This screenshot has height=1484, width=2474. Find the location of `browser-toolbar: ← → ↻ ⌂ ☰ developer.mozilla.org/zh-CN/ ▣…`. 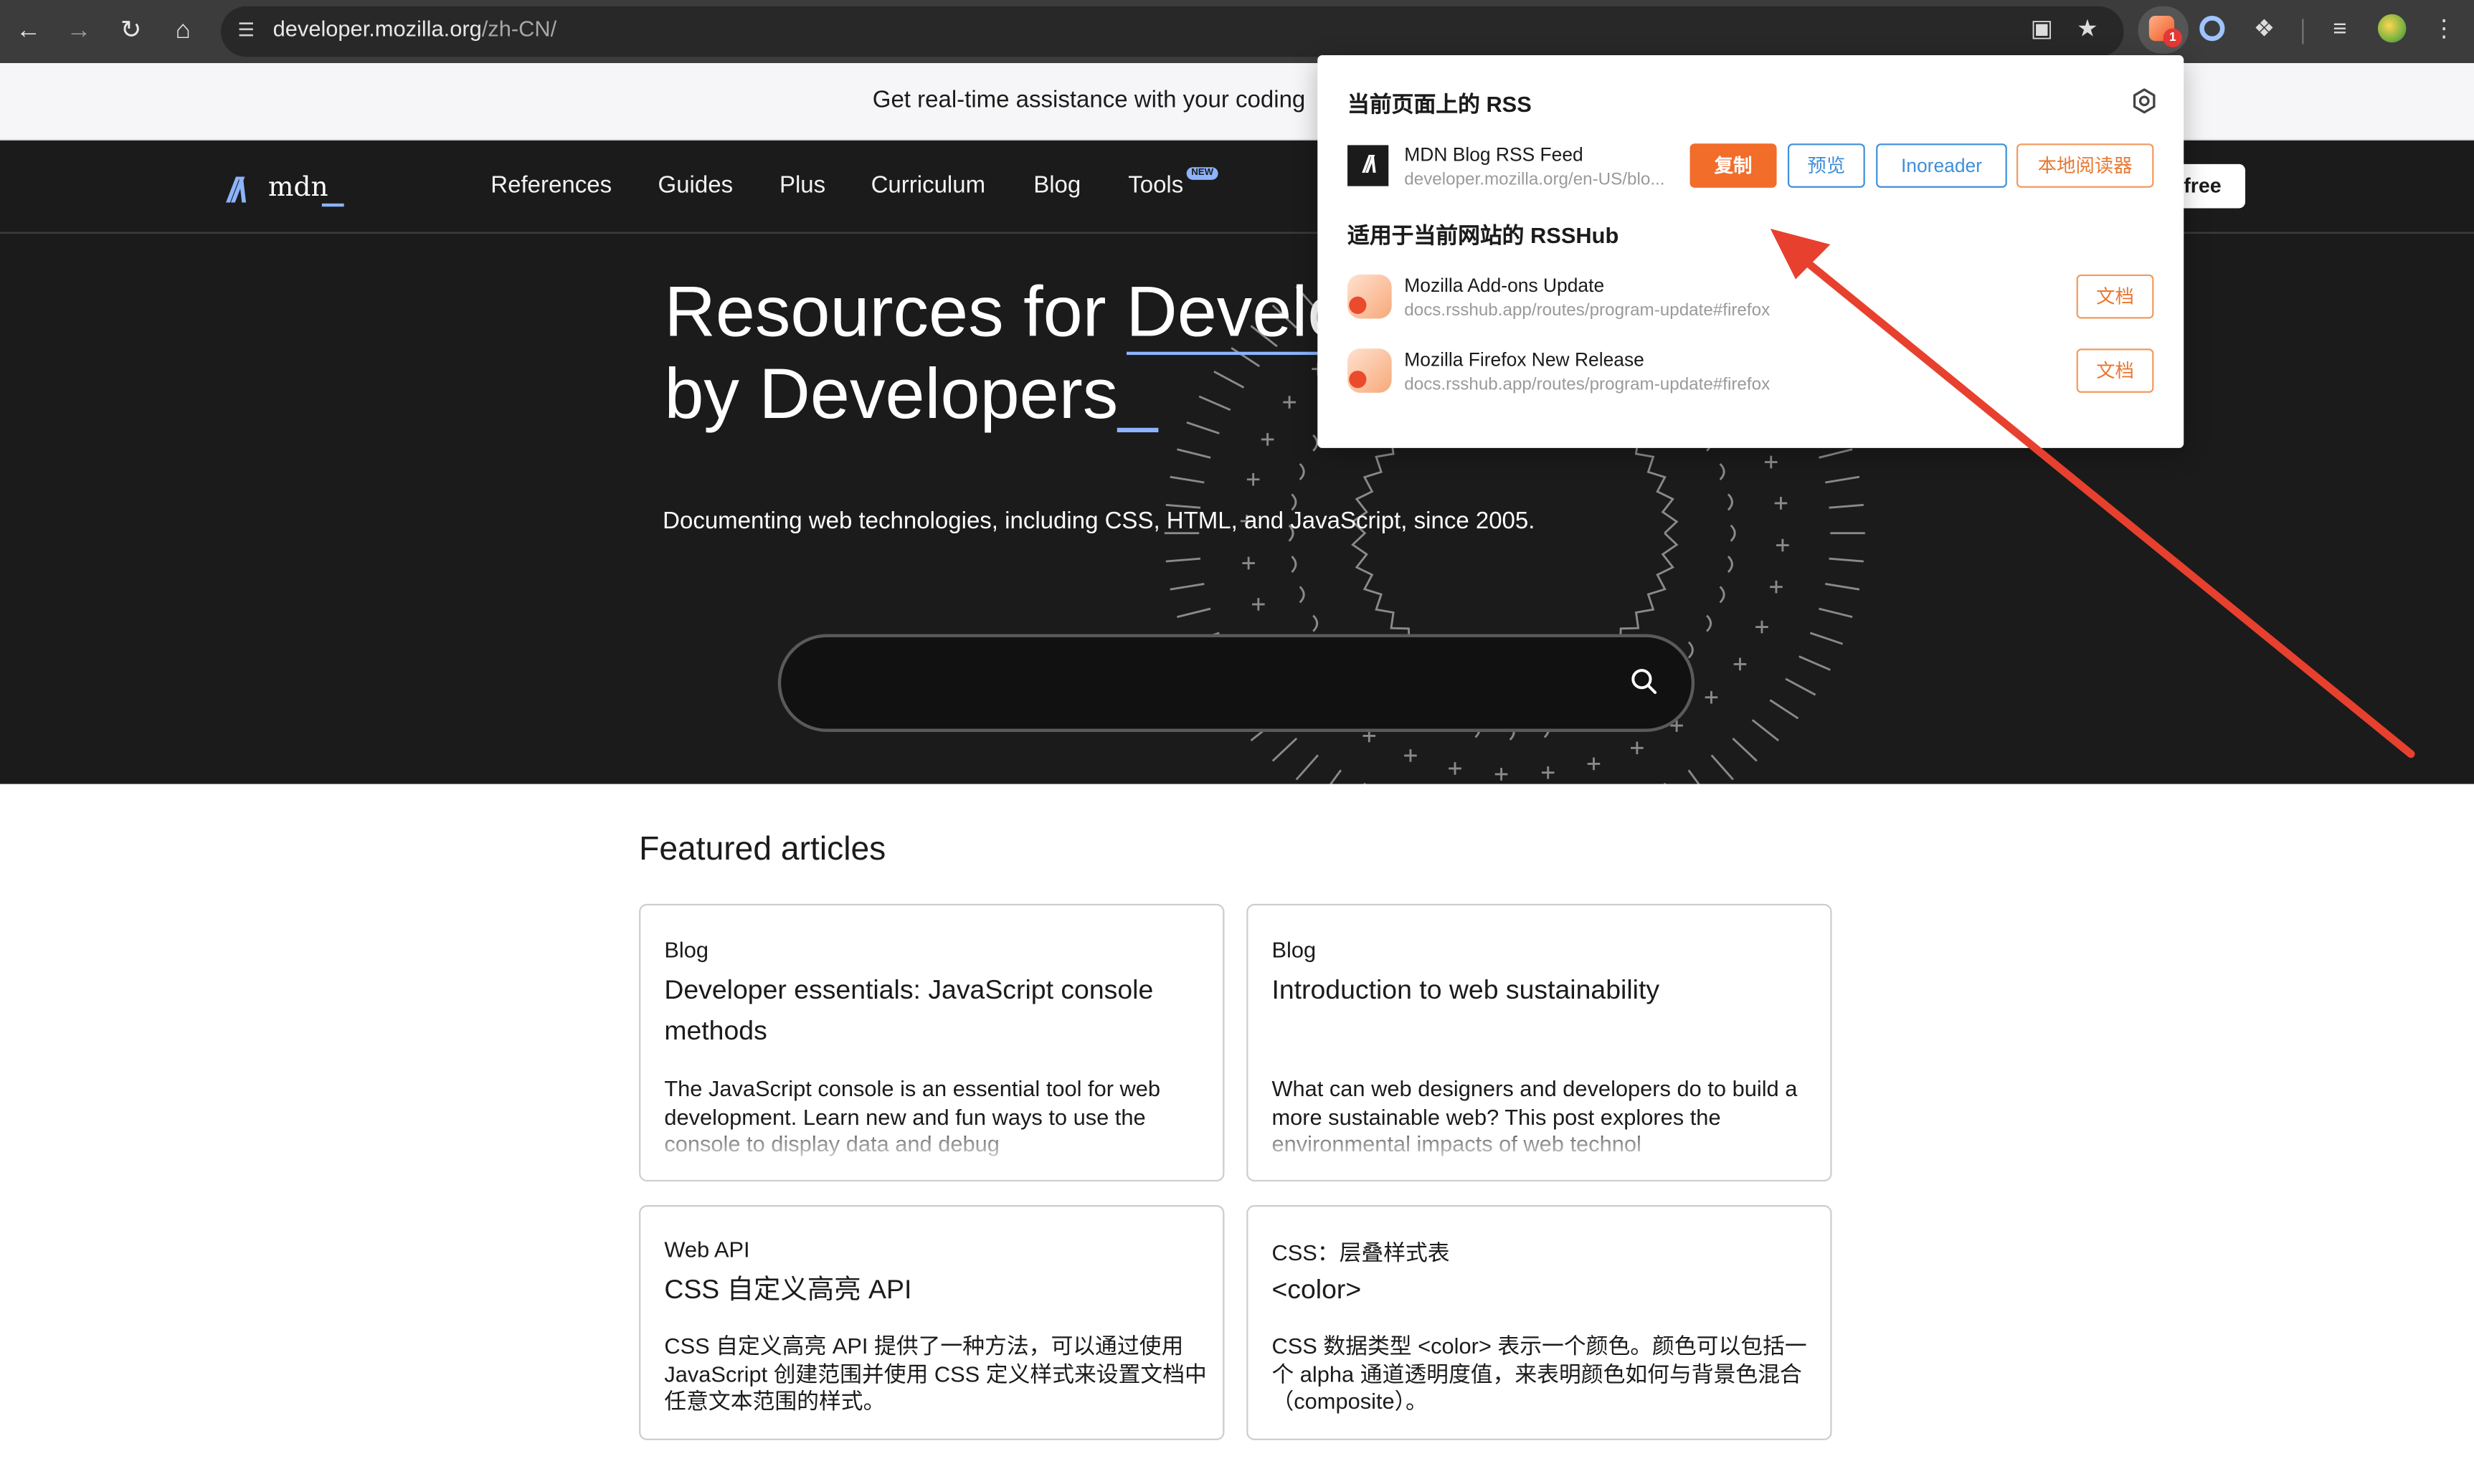

browser-toolbar: ← → ↻ ⌂ ☰ developer.mozilla.org/zh-CN/ ▣… is located at coordinates (1237, 32).